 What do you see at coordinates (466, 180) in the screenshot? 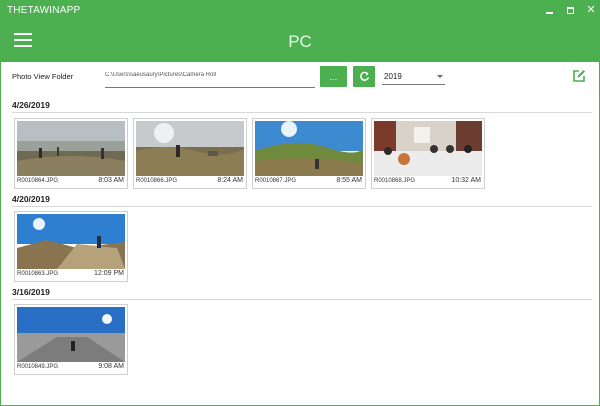
I see `photo-time: 10:32 AM` at bounding box center [466, 180].